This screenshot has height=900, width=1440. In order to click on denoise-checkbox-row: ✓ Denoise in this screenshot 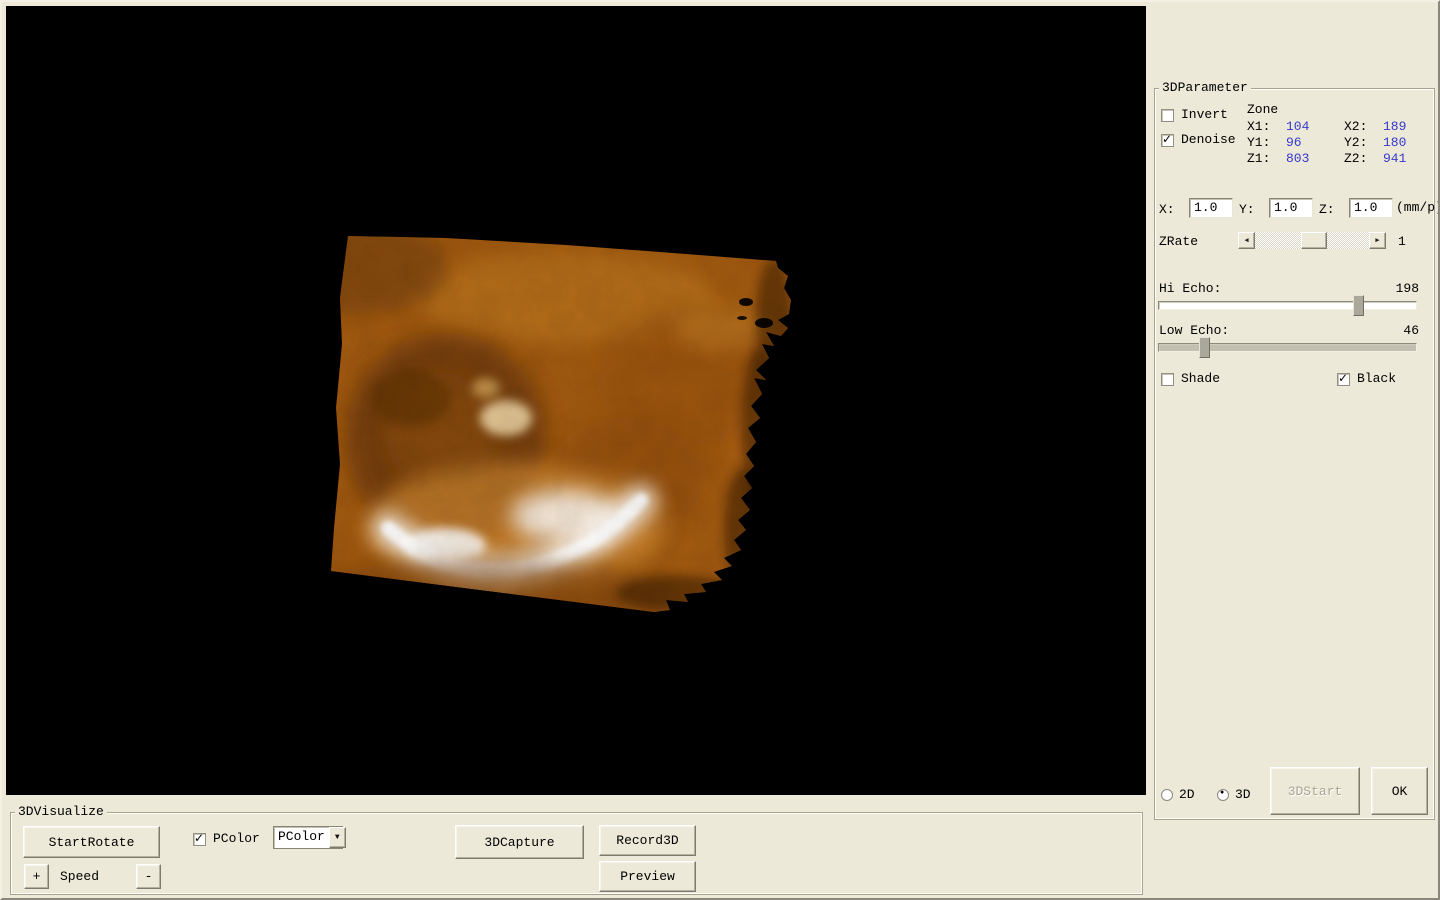, I will do `click(1198, 139)`.